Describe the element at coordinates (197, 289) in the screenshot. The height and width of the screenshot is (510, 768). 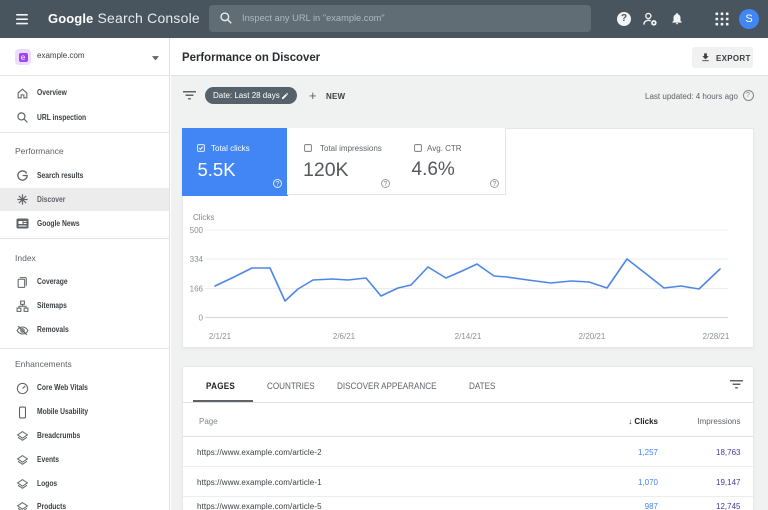
I see `svg-text: 166` at that location.